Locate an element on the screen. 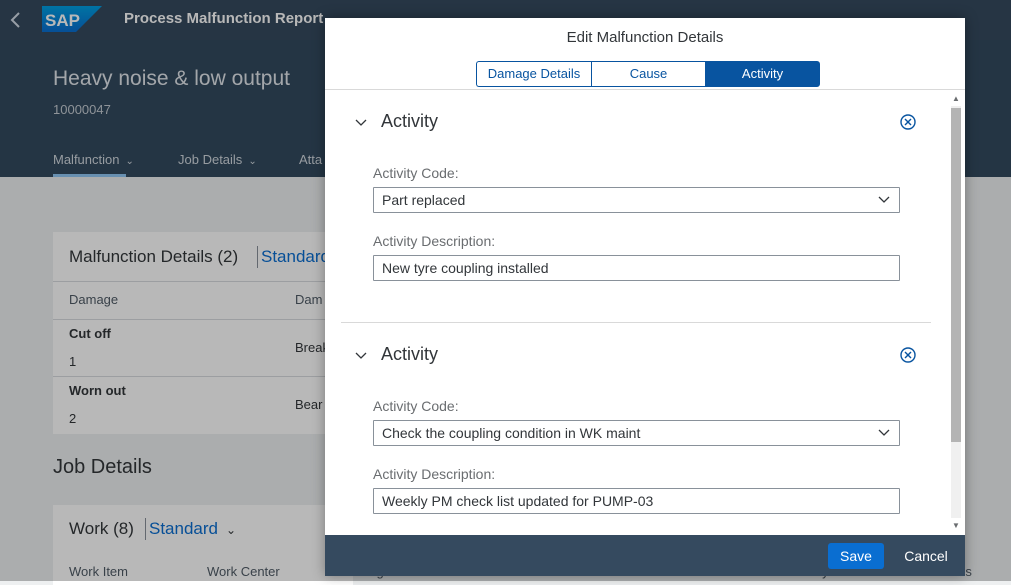 Image resolution: width=1011 pixels, height=585 pixels. activity-code-combobox: Check the coupling condition in WK maint is located at coordinates (636, 433).